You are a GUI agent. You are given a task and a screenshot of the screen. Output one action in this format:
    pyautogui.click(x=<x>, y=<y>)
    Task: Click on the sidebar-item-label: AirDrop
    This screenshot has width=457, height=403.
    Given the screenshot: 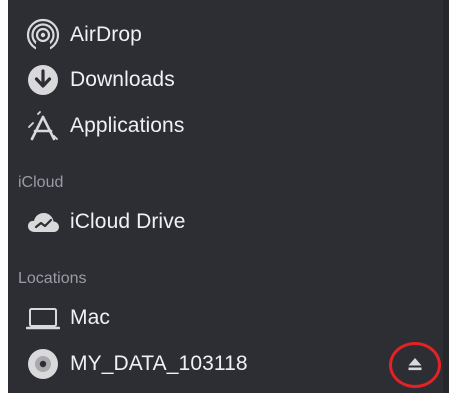 What is the action you would take?
    pyautogui.click(x=106, y=34)
    